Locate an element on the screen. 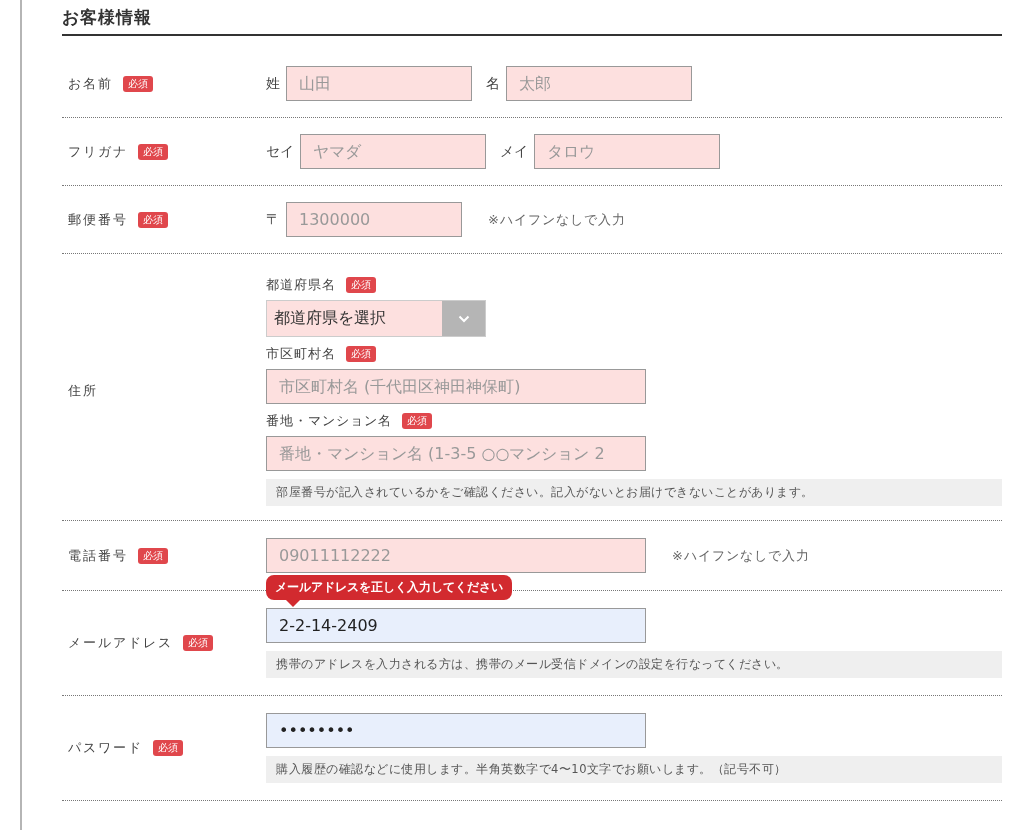 Image resolution: width=1016 pixels, height=830 pixels. field-prefix: 名 is located at coordinates (493, 83).